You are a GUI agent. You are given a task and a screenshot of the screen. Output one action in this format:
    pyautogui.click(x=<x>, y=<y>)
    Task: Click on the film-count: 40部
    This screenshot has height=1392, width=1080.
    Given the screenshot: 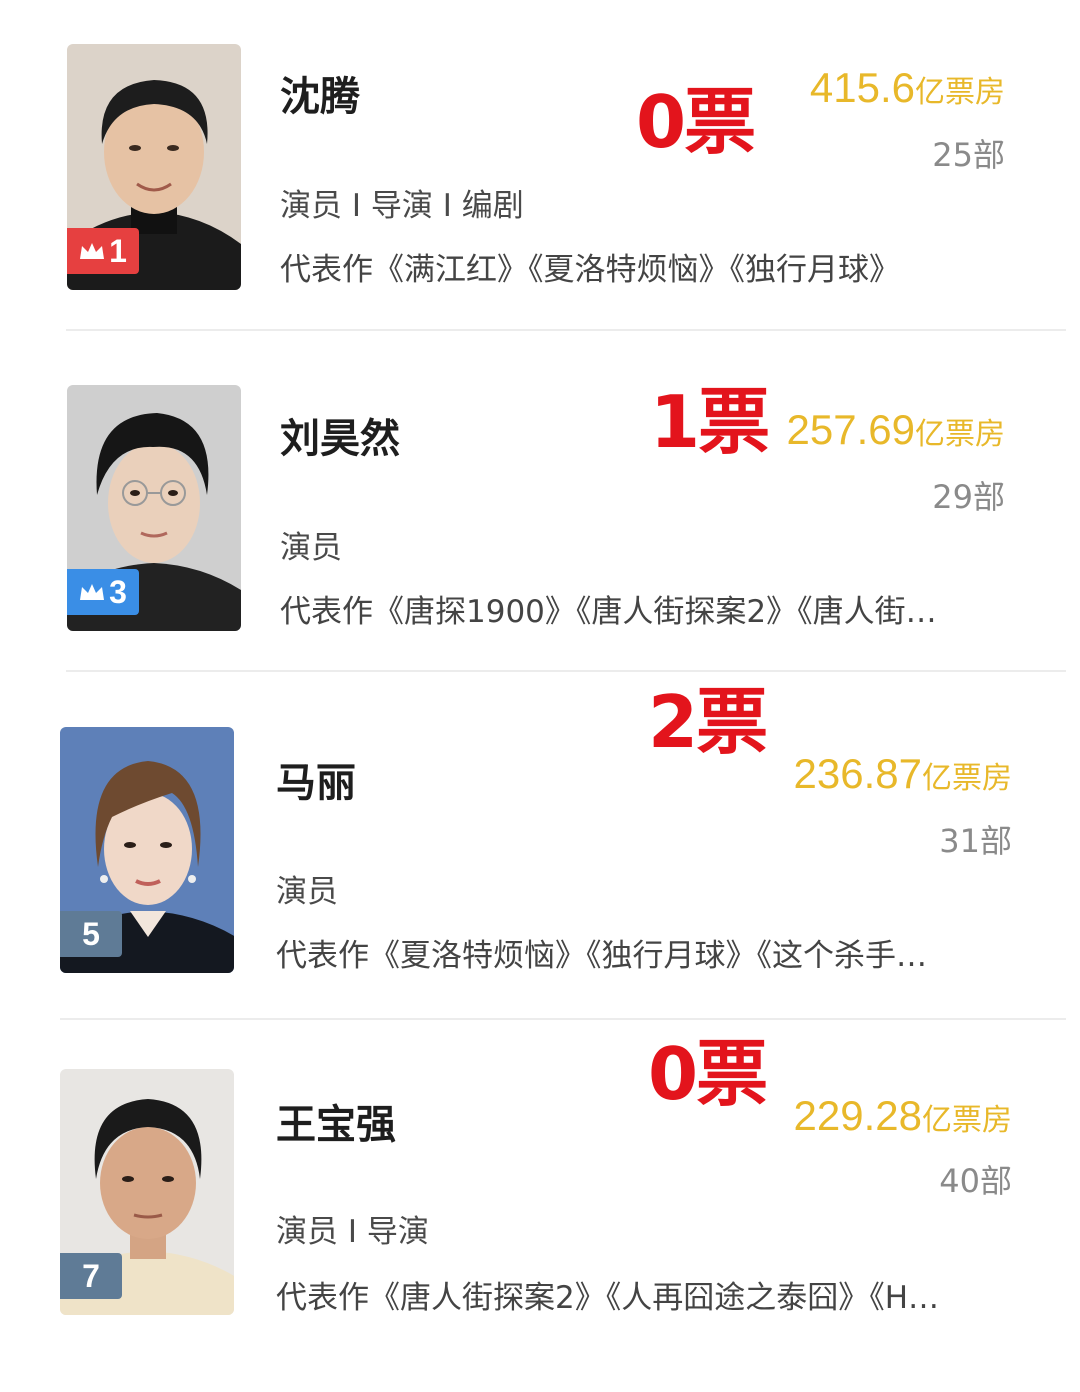 What is the action you would take?
    pyautogui.click(x=975, y=1181)
    